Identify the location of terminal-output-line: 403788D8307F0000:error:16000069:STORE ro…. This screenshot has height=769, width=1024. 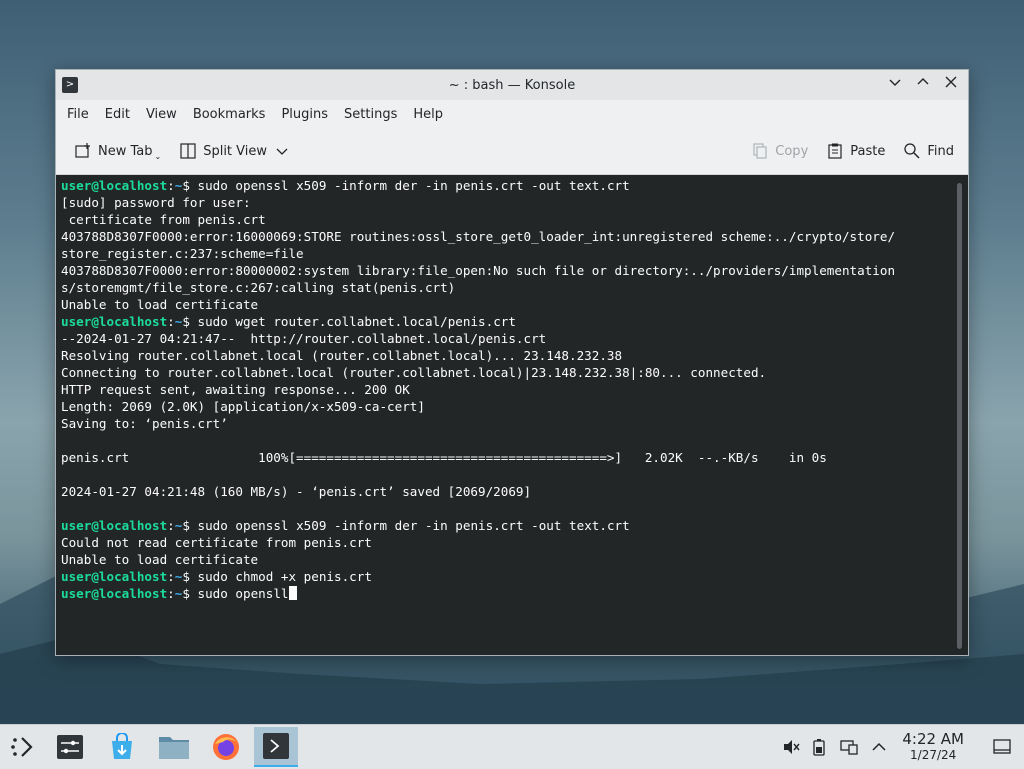
(478, 236).